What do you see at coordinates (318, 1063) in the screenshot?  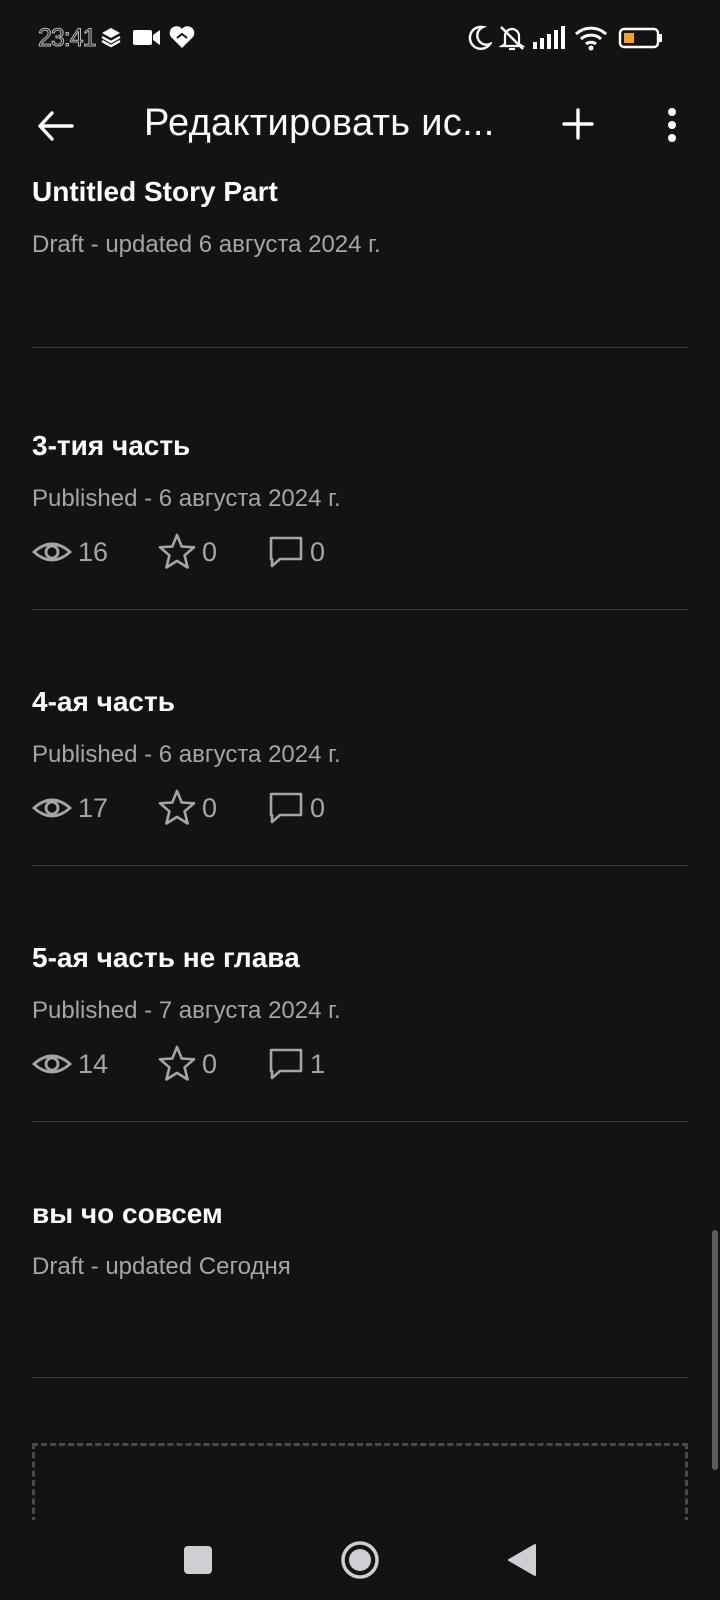 I see `comments-count: 1` at bounding box center [318, 1063].